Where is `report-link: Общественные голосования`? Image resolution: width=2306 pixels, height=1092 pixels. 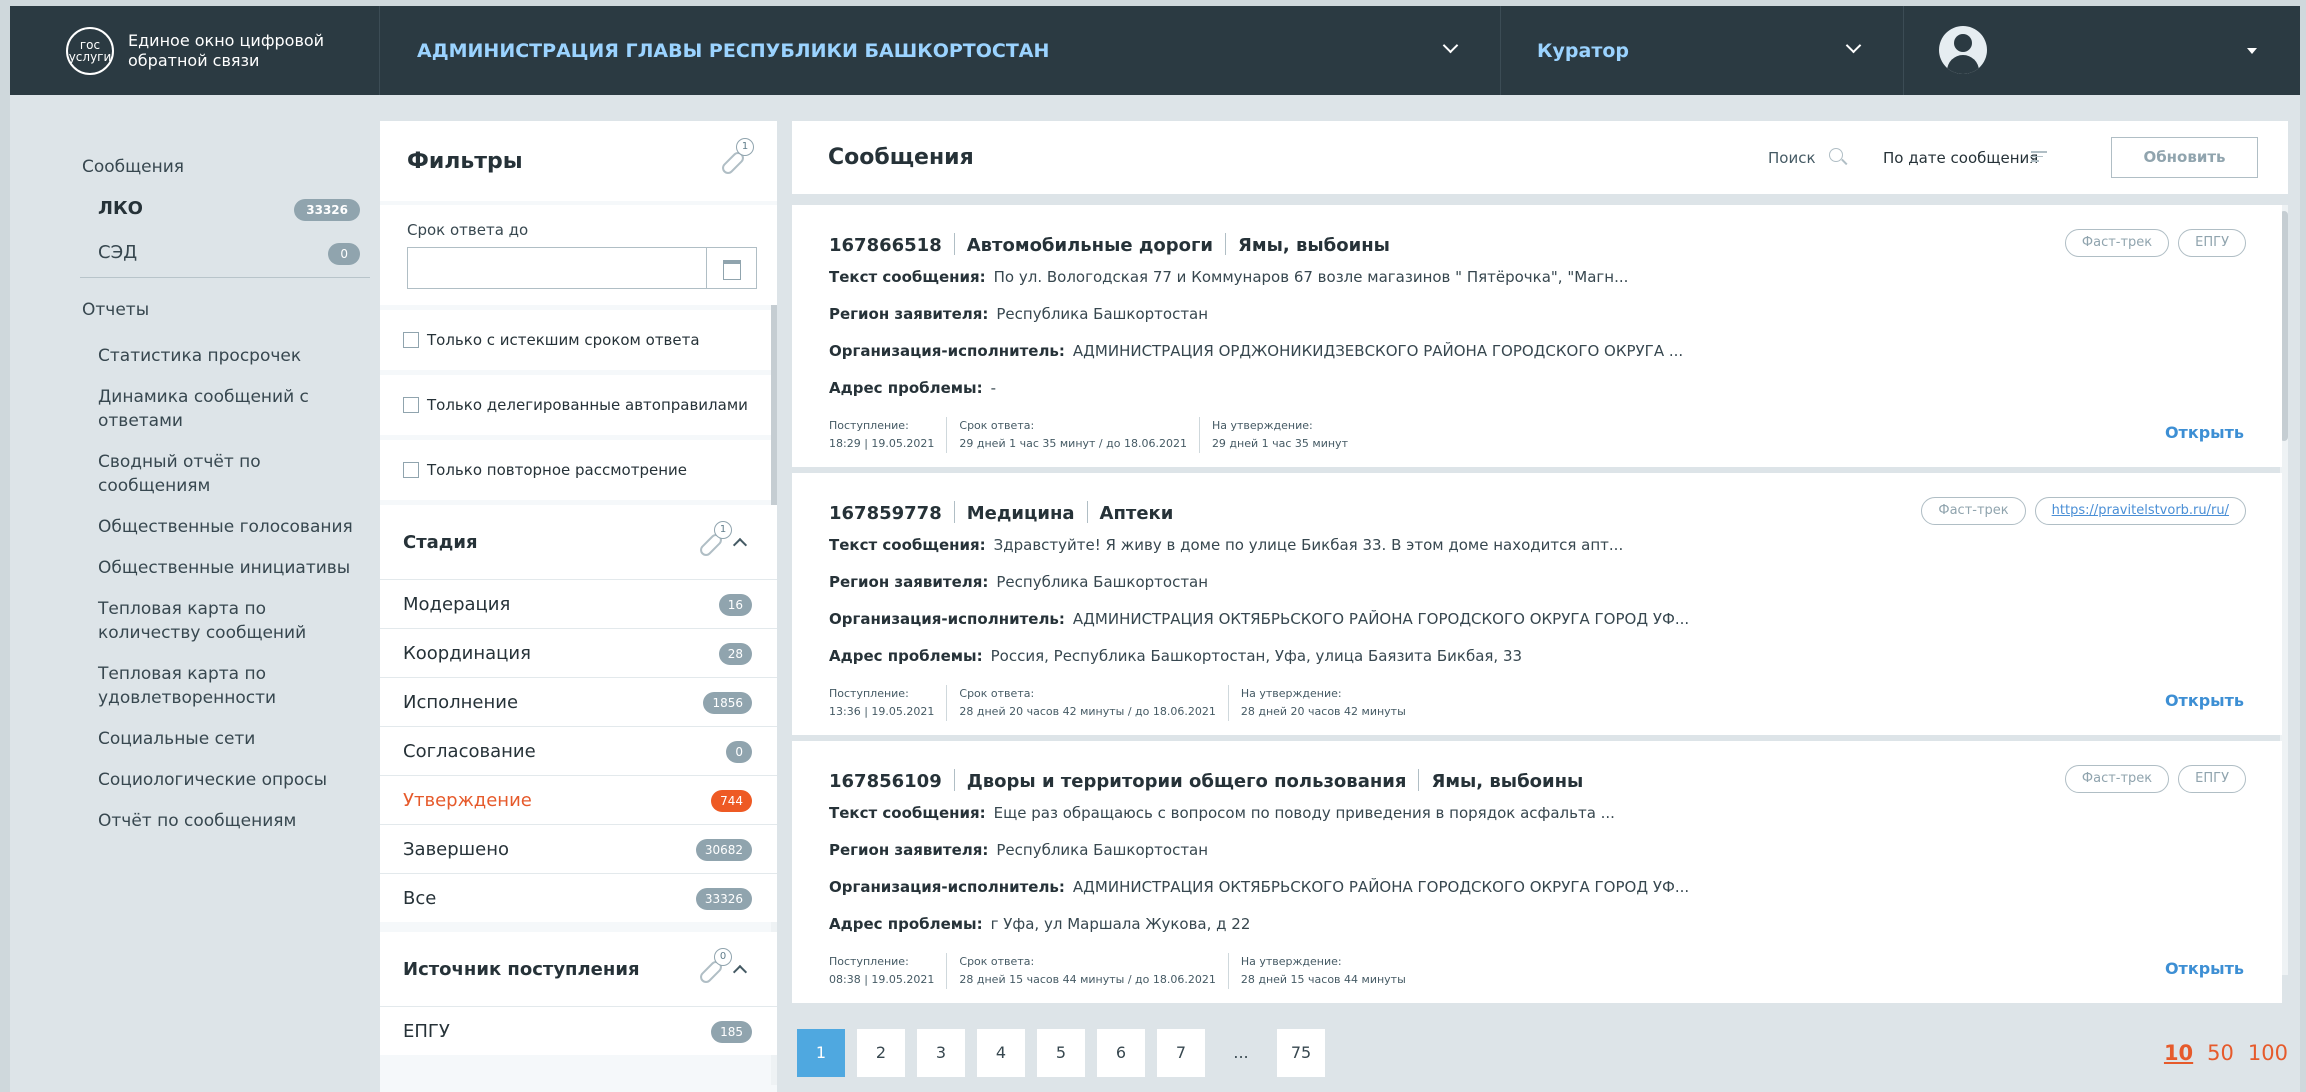 report-link: Общественные голосования is located at coordinates (195, 527).